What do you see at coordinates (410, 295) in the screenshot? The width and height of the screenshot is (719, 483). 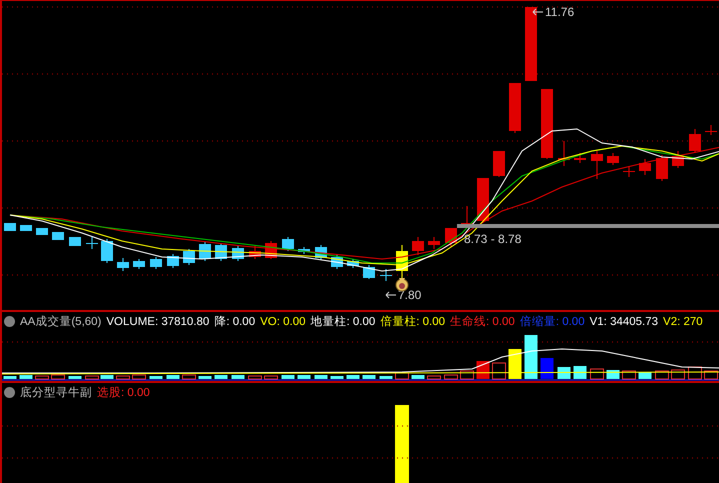 I see `low-price-label: 7.80` at bounding box center [410, 295].